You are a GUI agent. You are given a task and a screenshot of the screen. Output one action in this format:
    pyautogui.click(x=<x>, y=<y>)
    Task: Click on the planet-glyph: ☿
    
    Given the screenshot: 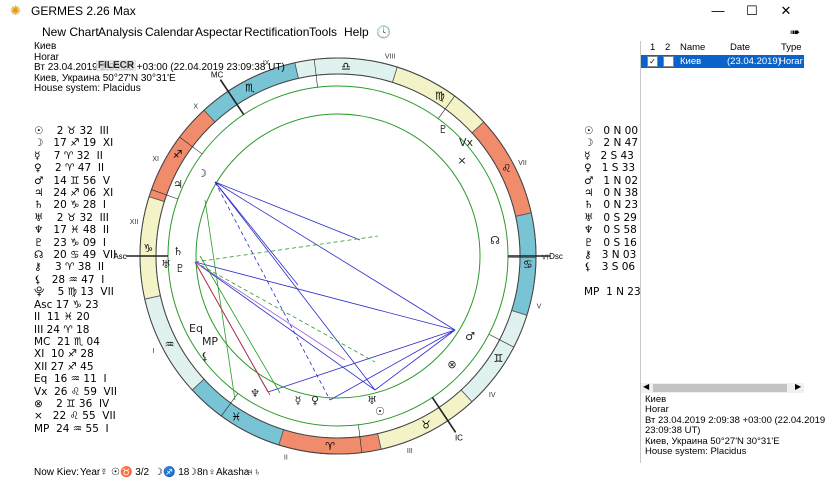 What is the action you would take?
    pyautogui.click(x=298, y=400)
    